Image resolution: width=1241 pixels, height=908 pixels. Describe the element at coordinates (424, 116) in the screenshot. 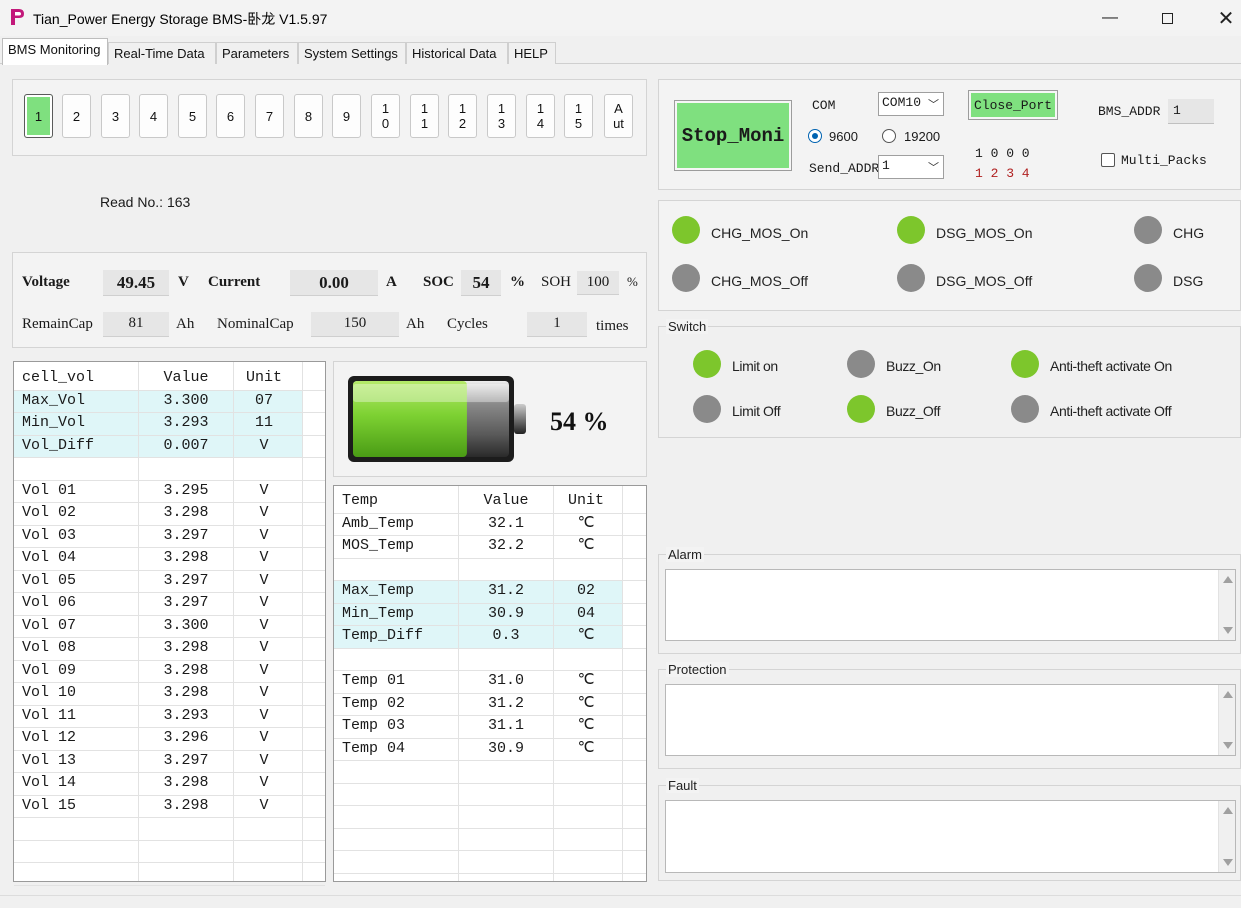

I see `pack-button-11: 11` at that location.